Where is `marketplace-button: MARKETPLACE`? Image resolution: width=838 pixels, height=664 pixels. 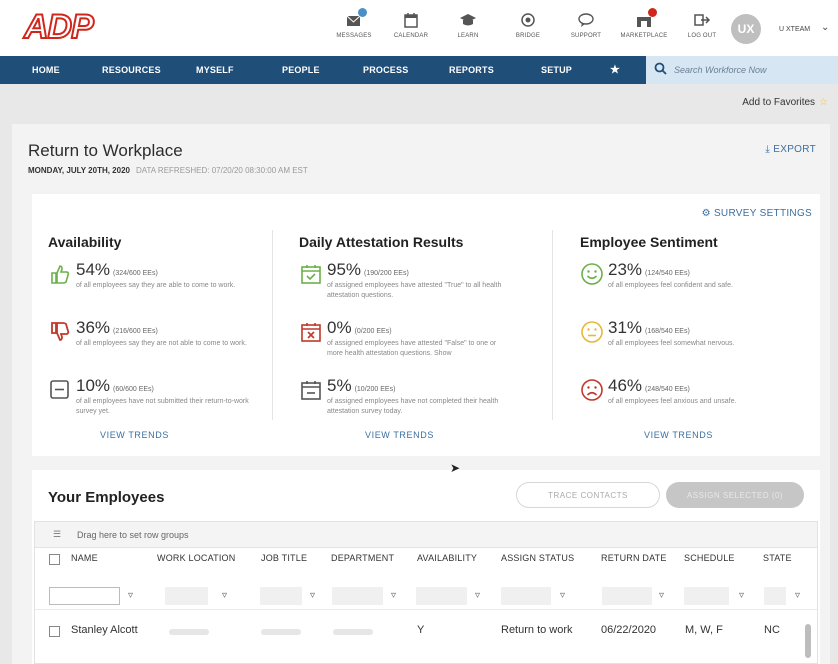 marketplace-button: MARKETPLACE is located at coordinates (644, 23).